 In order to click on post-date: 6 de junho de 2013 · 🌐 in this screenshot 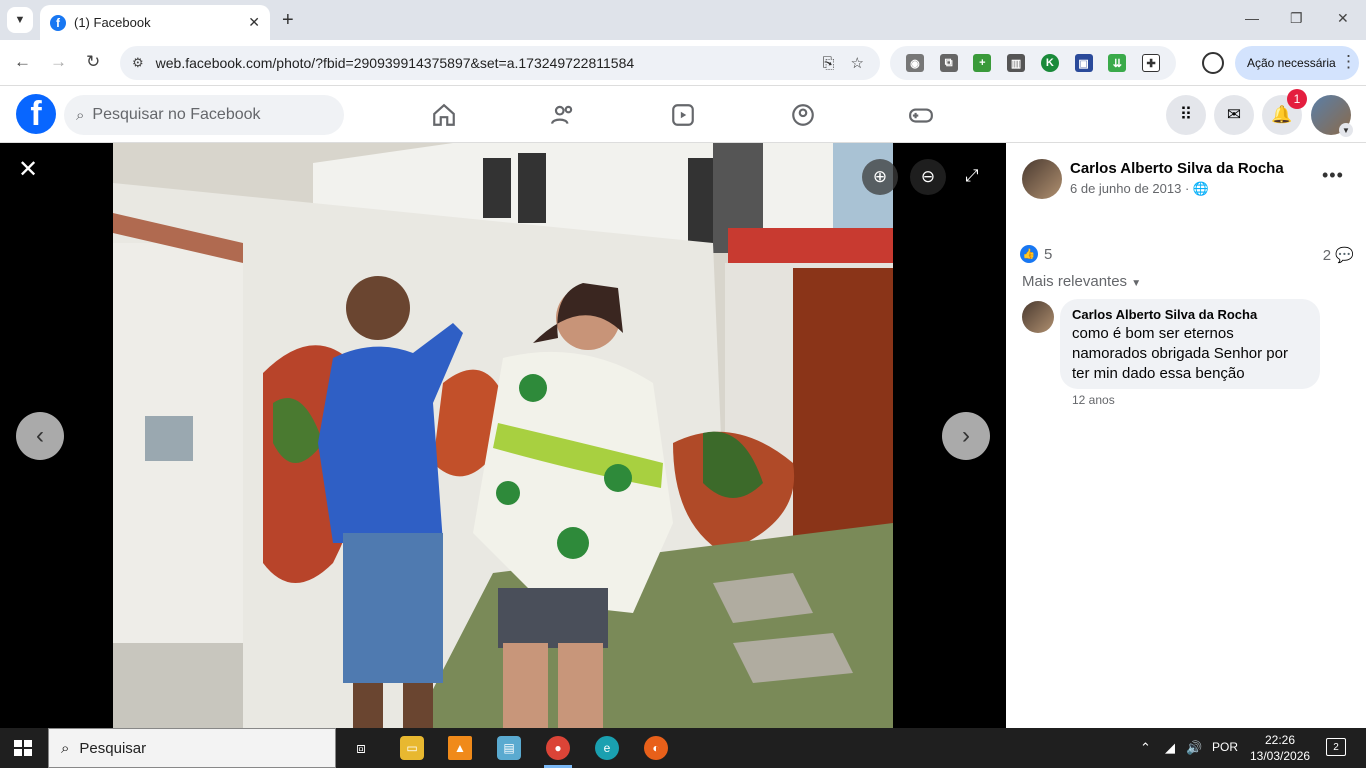, I will do `click(1139, 189)`.